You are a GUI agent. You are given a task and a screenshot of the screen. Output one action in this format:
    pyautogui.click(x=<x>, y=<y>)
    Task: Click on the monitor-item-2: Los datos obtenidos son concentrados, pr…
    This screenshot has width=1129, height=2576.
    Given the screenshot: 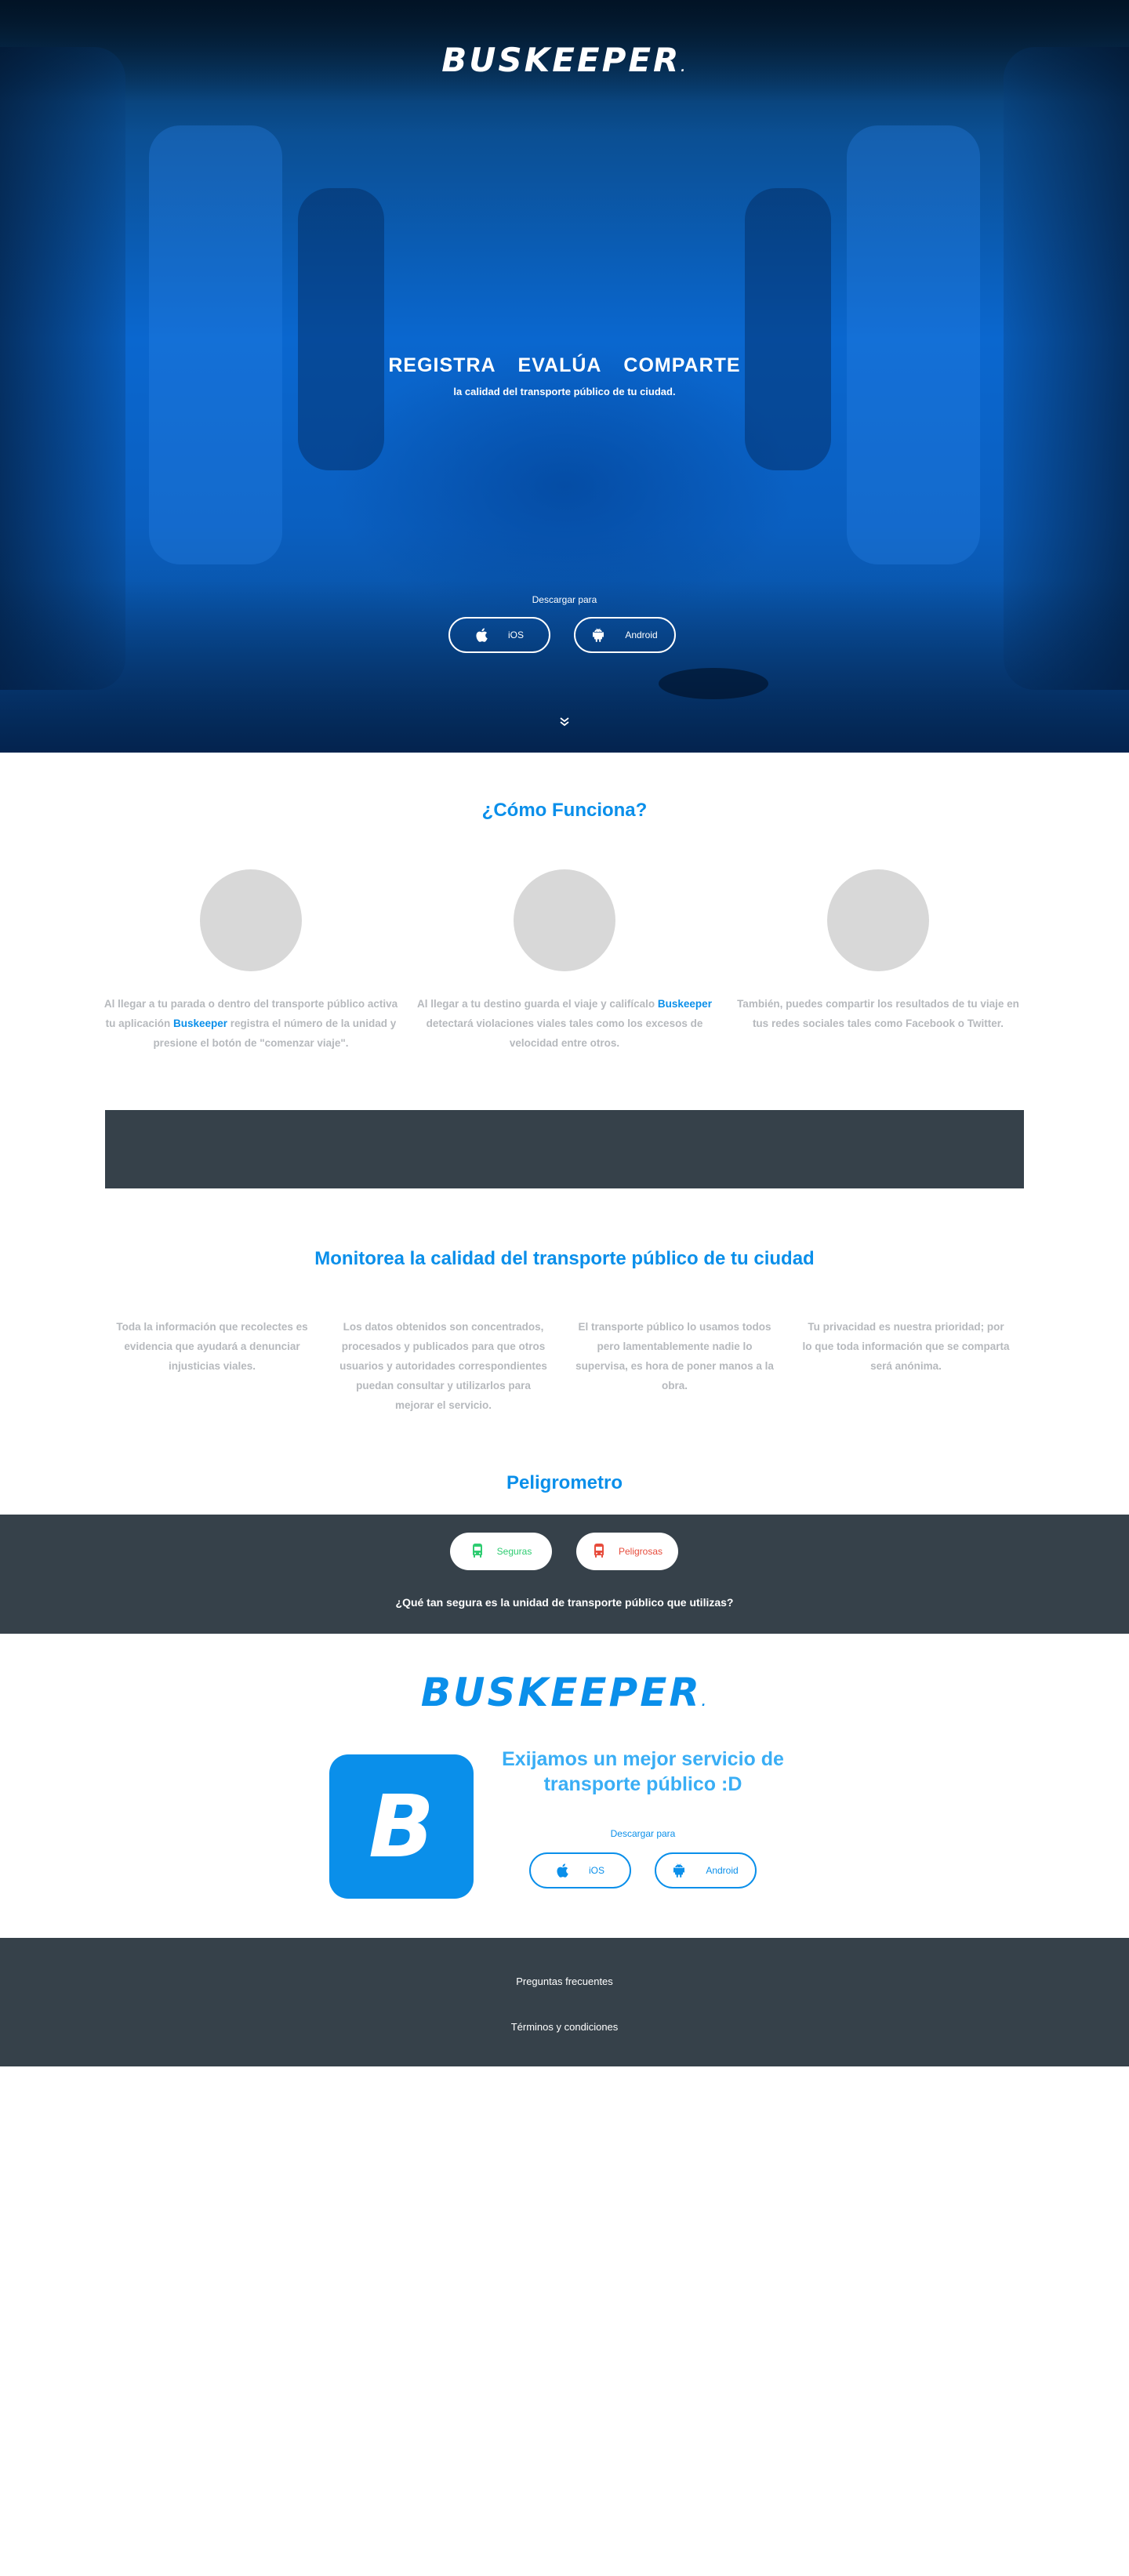 What is the action you would take?
    pyautogui.click(x=443, y=1366)
    